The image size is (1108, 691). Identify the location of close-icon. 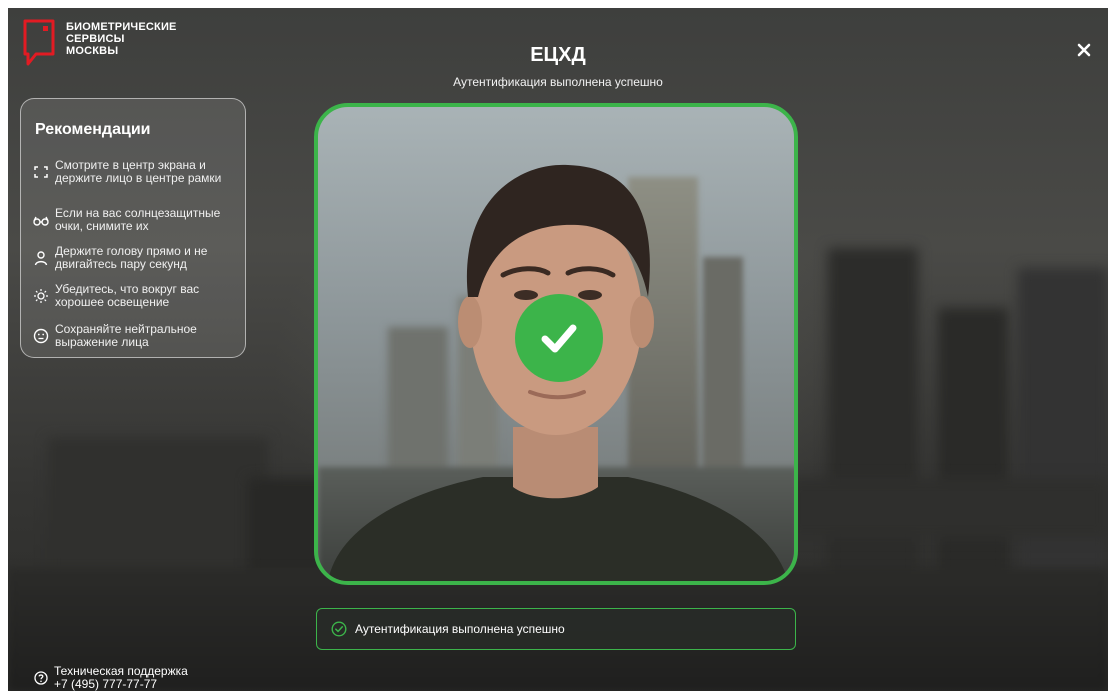
(1084, 50).